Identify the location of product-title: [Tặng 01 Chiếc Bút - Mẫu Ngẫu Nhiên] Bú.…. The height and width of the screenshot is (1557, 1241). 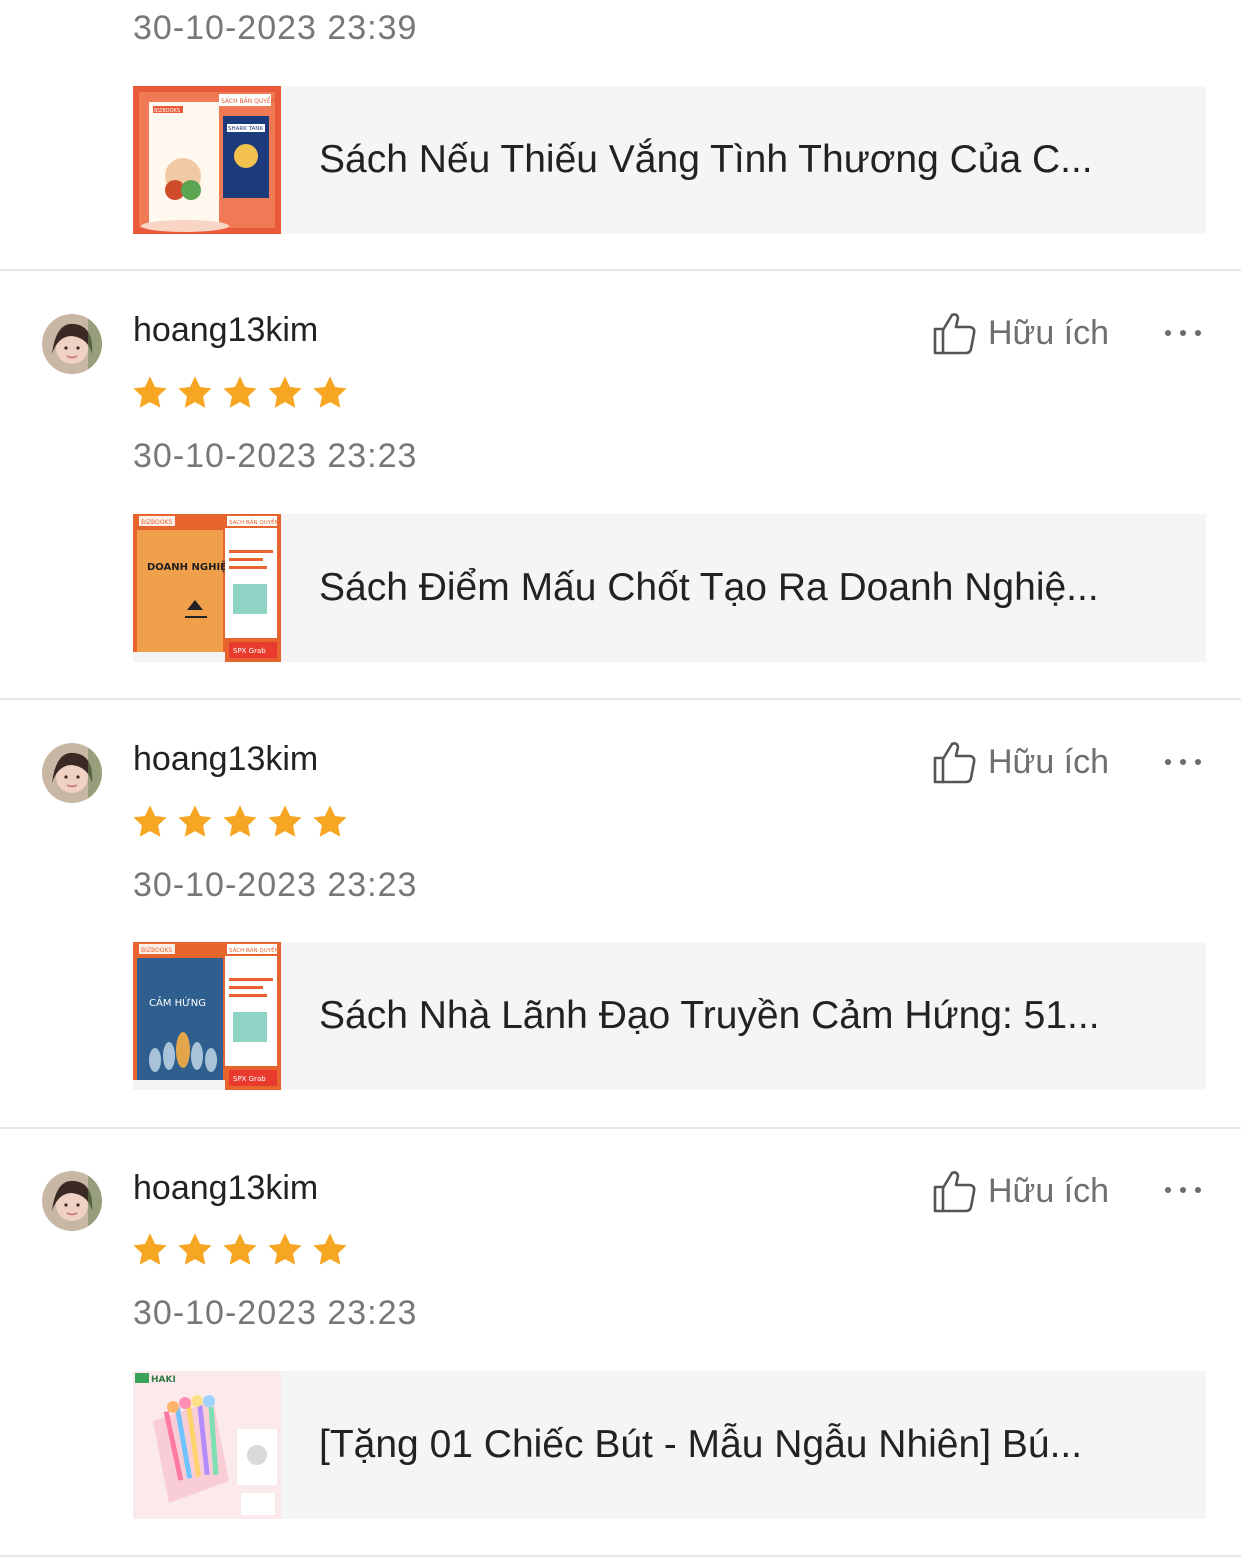
(701, 1444).